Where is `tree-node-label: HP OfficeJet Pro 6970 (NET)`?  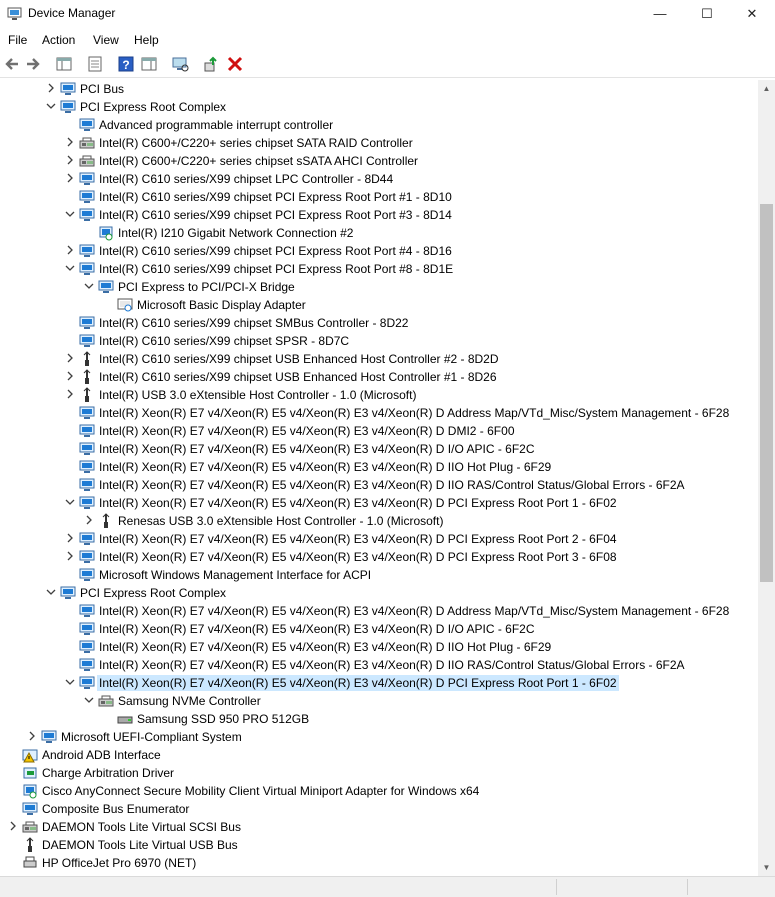
tree-node-label: HP OfficeJet Pro 6970 (NET) is located at coordinates (119, 863).